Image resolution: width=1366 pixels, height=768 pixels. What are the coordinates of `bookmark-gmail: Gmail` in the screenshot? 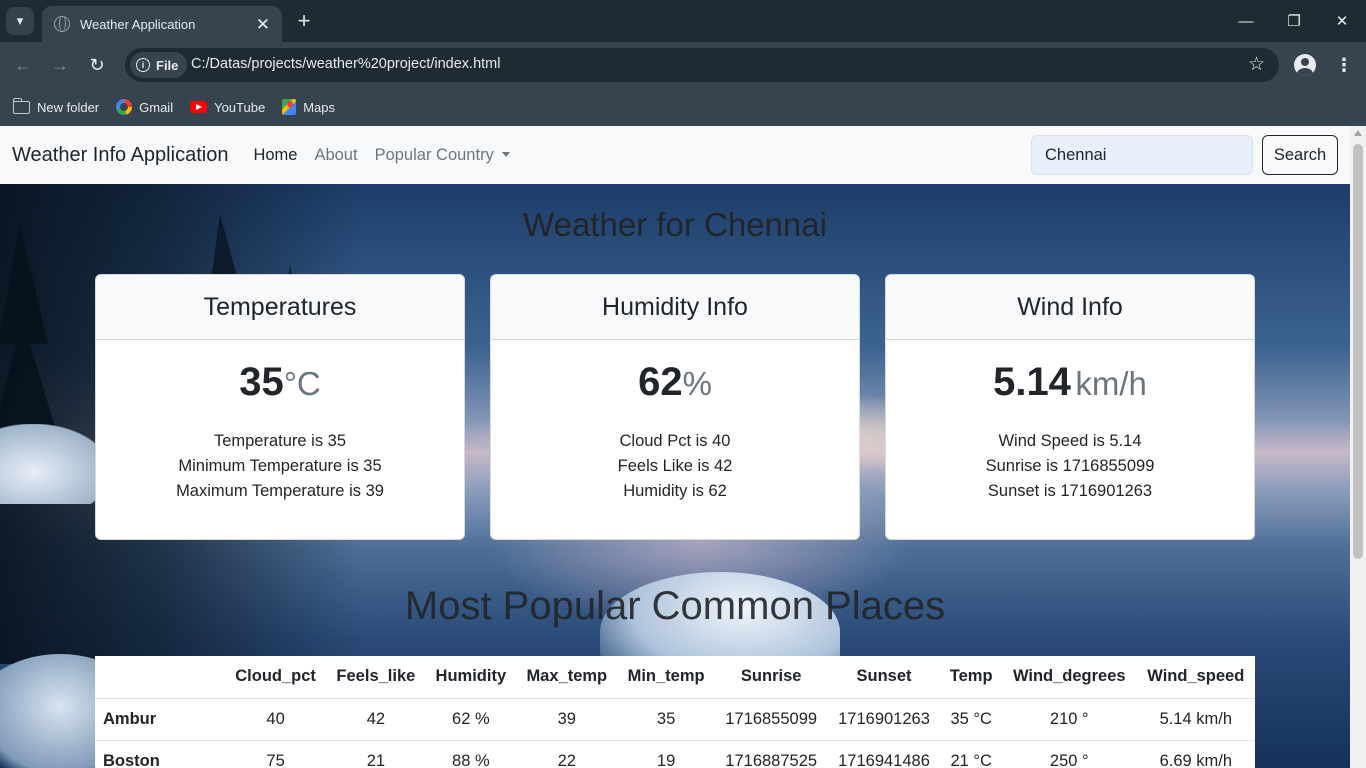 It's located at (144, 107).